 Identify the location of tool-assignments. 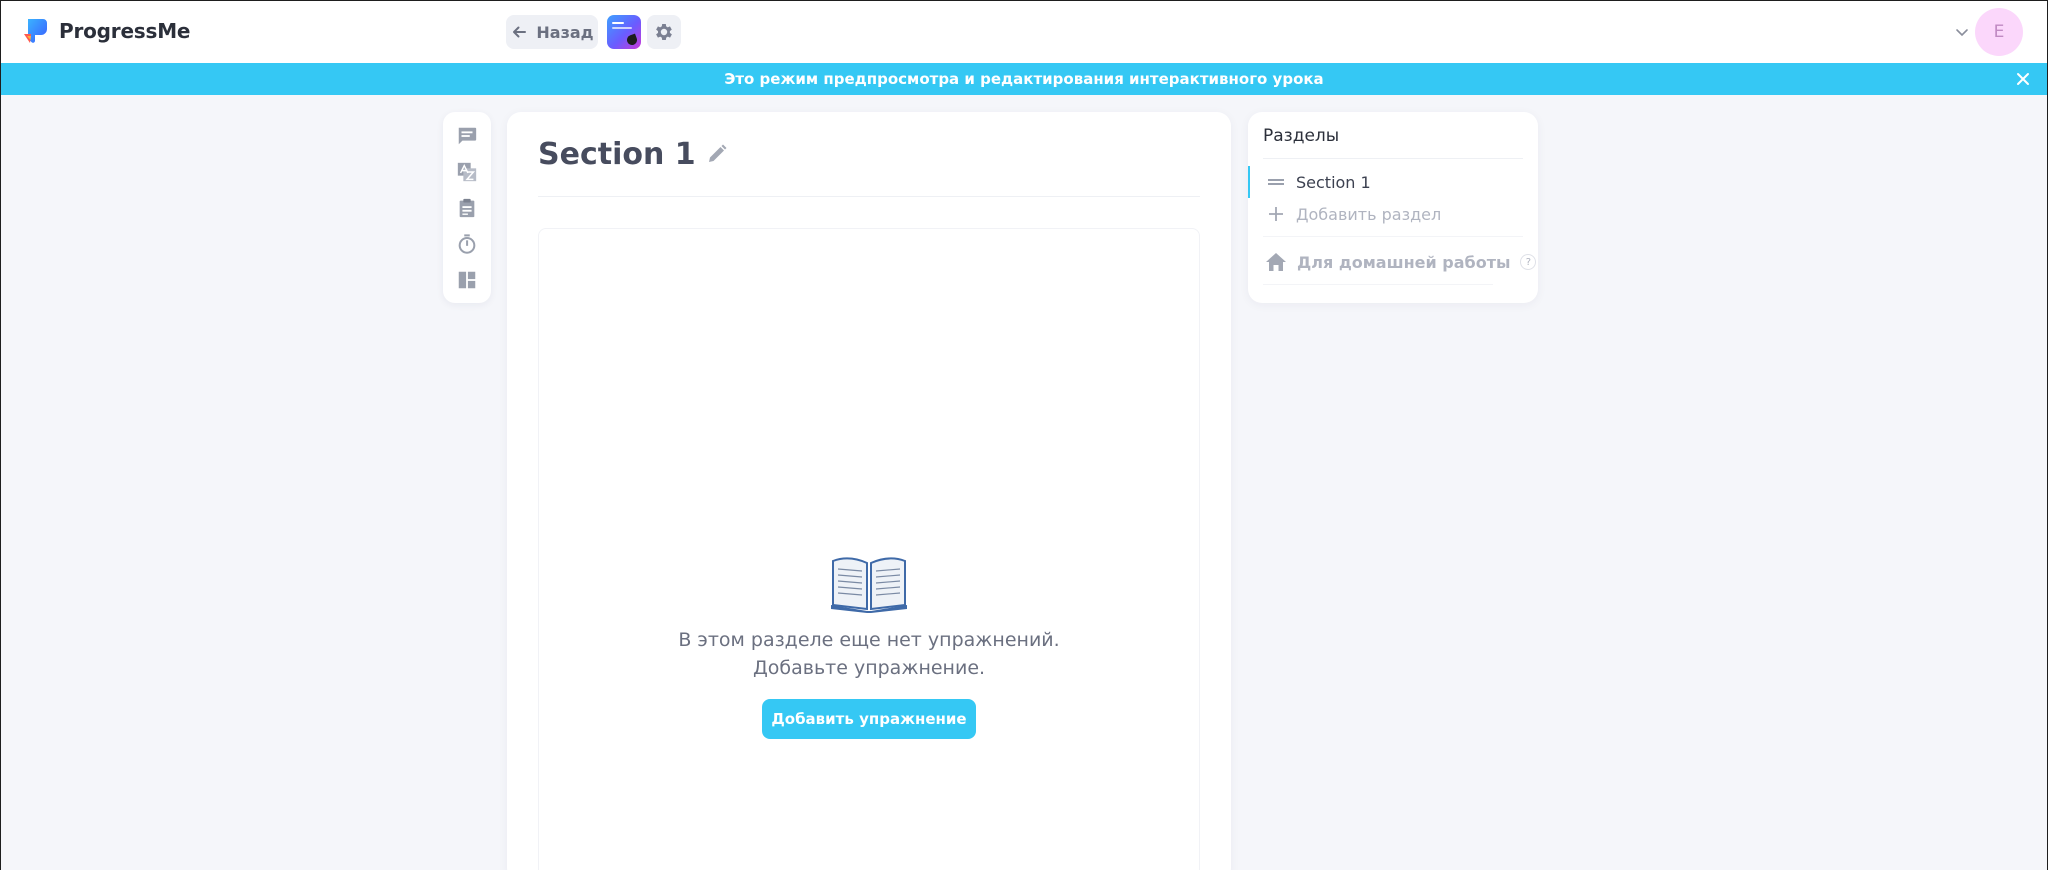
(467, 208).